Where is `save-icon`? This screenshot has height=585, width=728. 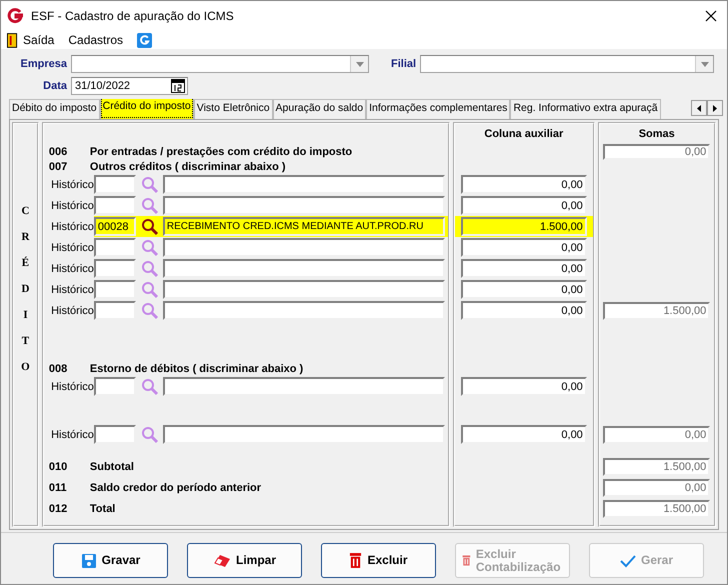 save-icon is located at coordinates (88, 560).